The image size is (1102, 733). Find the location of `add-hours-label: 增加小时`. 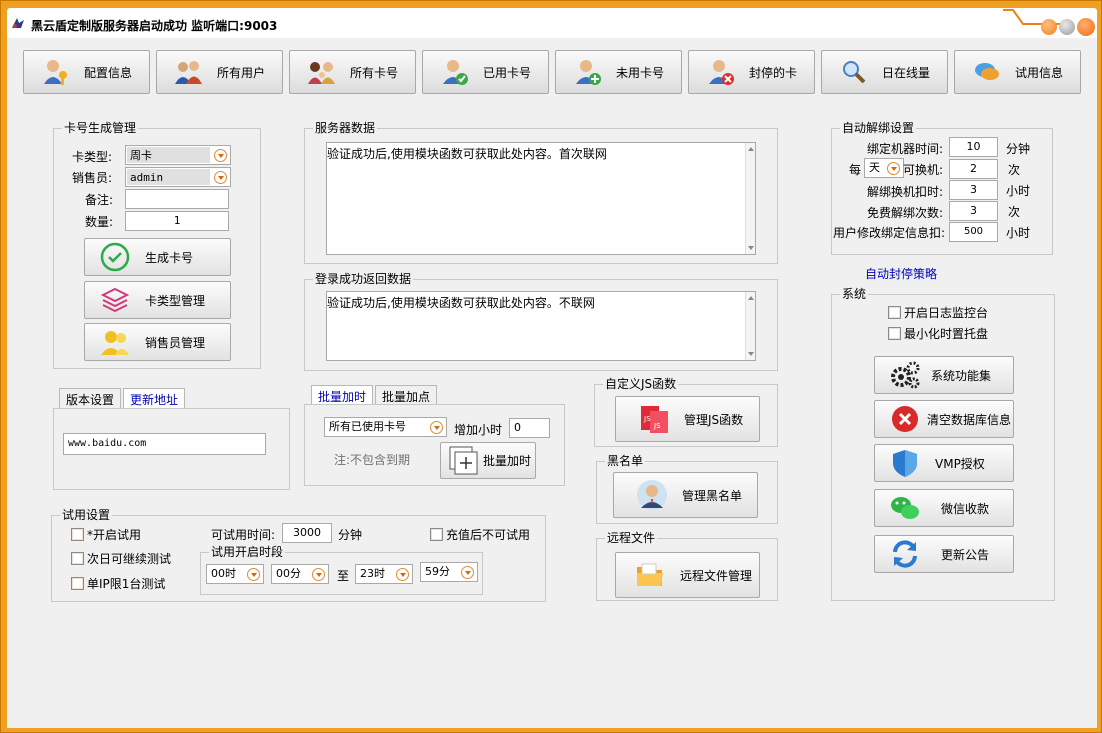

add-hours-label: 增加小时 is located at coordinates (478, 430).